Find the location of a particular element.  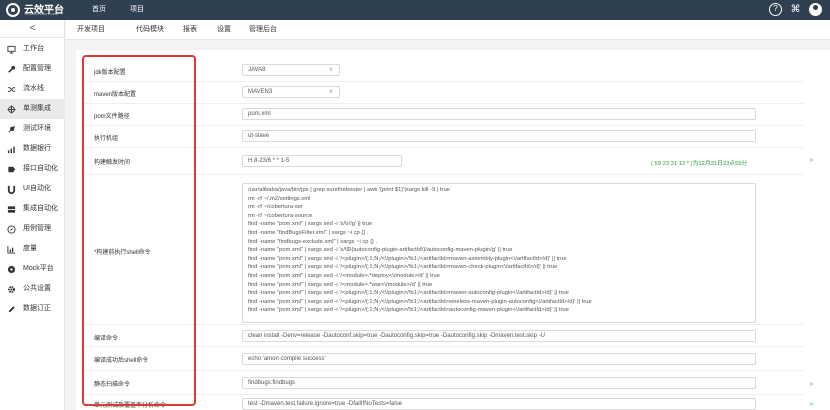

sidebar-item-case-management: 用例管理 is located at coordinates (32, 229).